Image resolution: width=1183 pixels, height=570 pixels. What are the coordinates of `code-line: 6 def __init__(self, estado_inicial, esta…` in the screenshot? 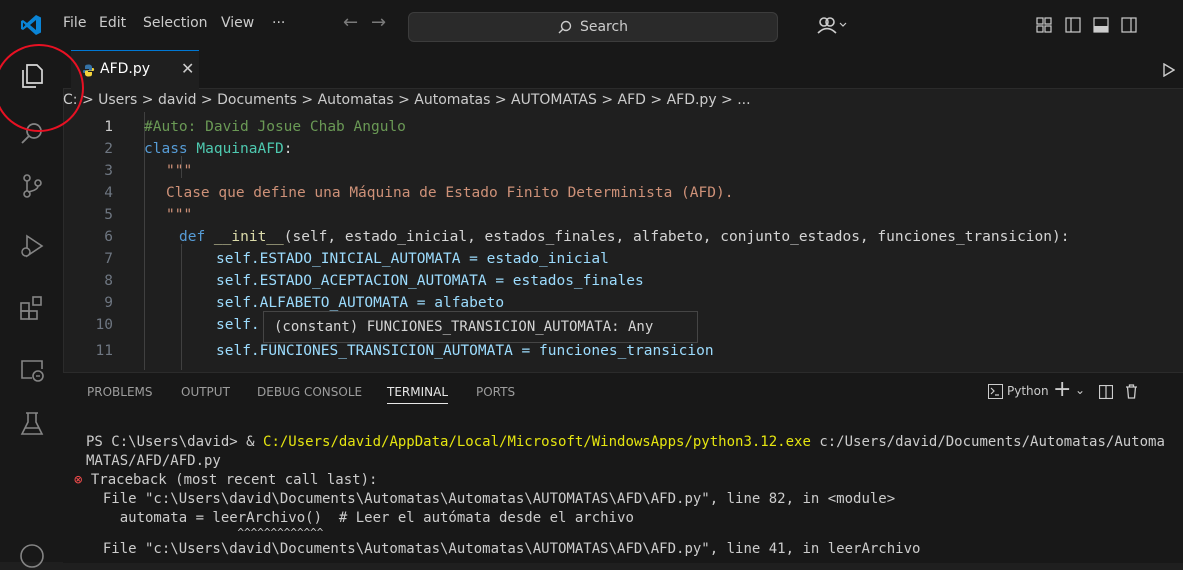 It's located at (587, 237).